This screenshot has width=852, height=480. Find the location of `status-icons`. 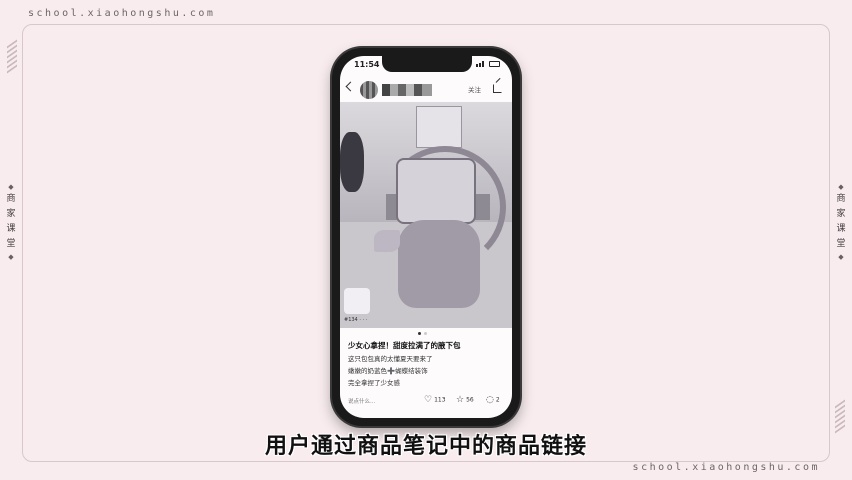

status-icons is located at coordinates (488, 64).